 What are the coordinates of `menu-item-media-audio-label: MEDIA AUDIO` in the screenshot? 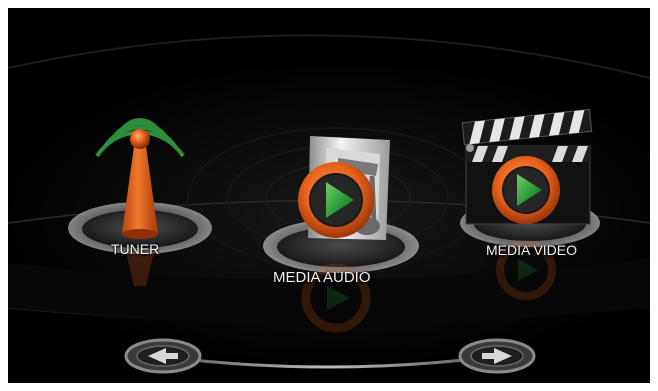 It's located at (322, 277).